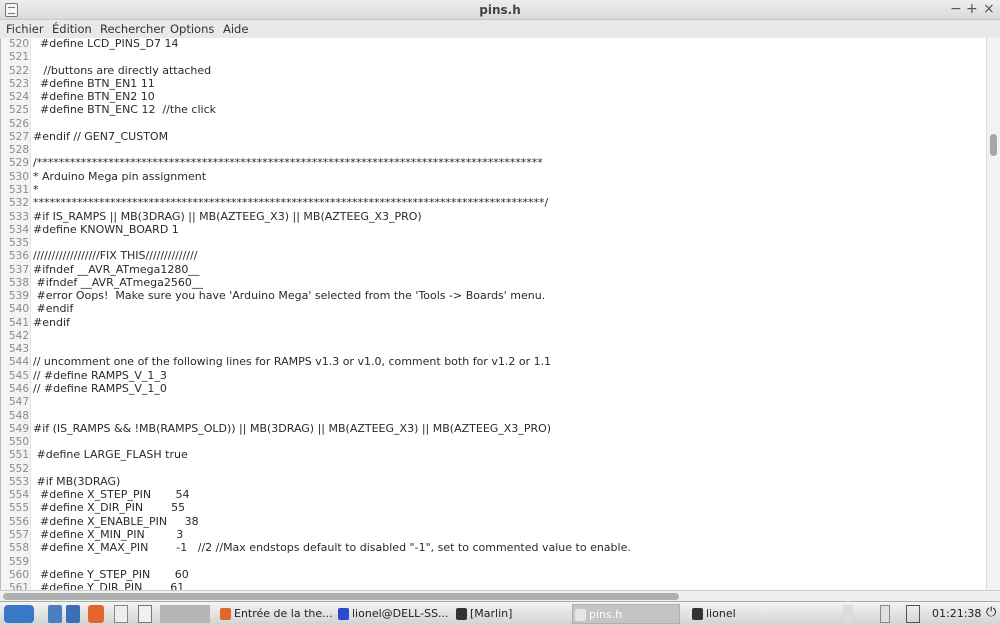  I want to click on menu-options: Options, so click(192, 29).